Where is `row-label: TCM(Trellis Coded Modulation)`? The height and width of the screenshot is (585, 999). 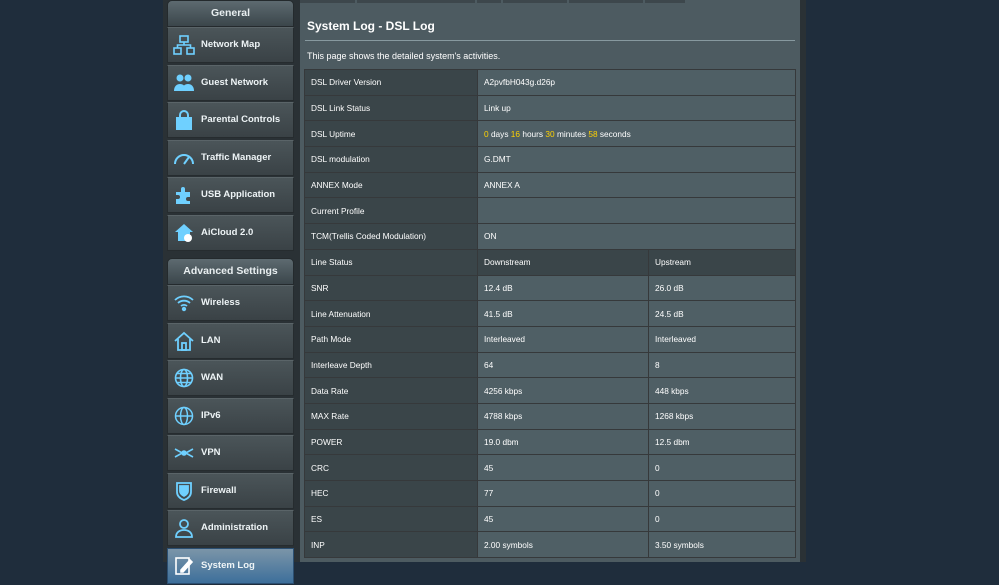 row-label: TCM(Trellis Coded Modulation) is located at coordinates (391, 236).